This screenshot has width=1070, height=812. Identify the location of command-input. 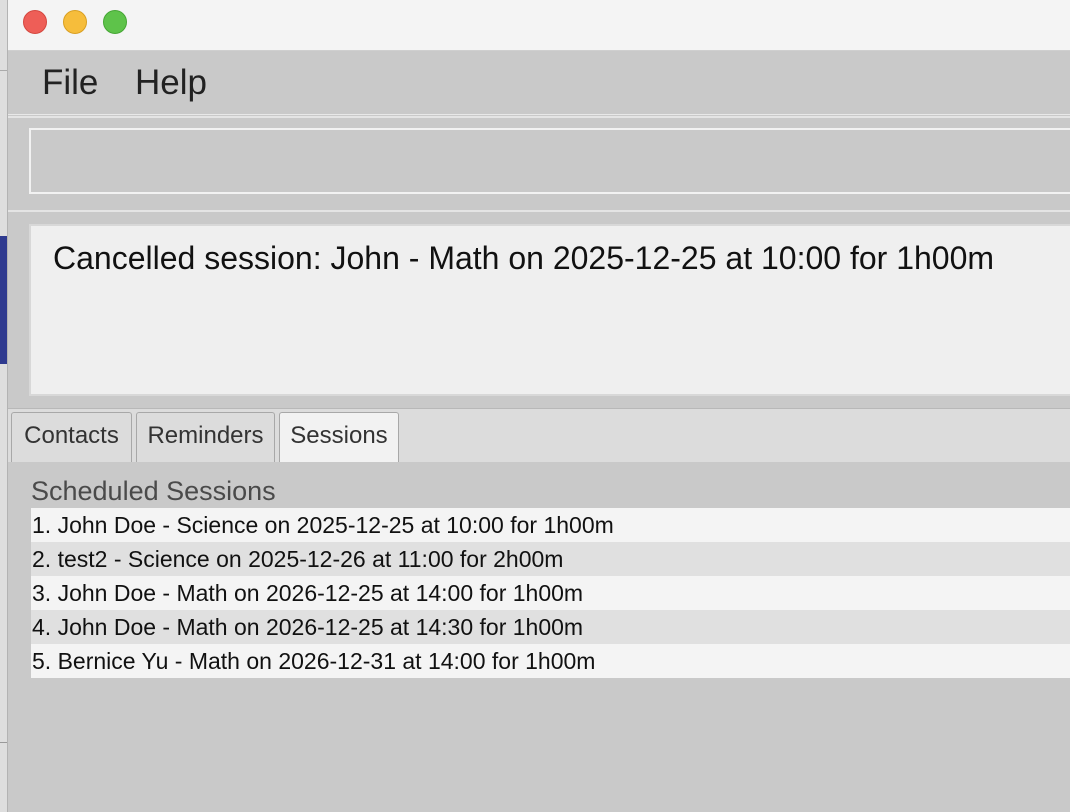
(549, 161).